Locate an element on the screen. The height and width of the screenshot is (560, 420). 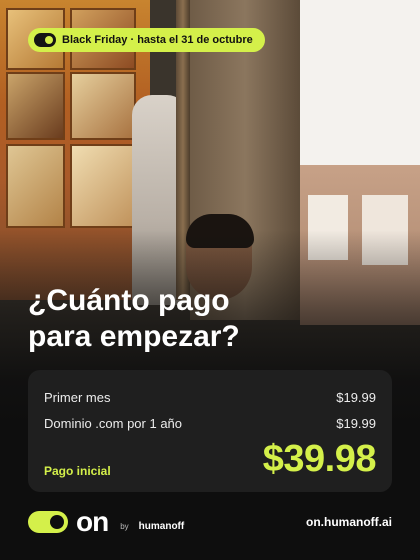
sky is located at coordinates (360, 82).